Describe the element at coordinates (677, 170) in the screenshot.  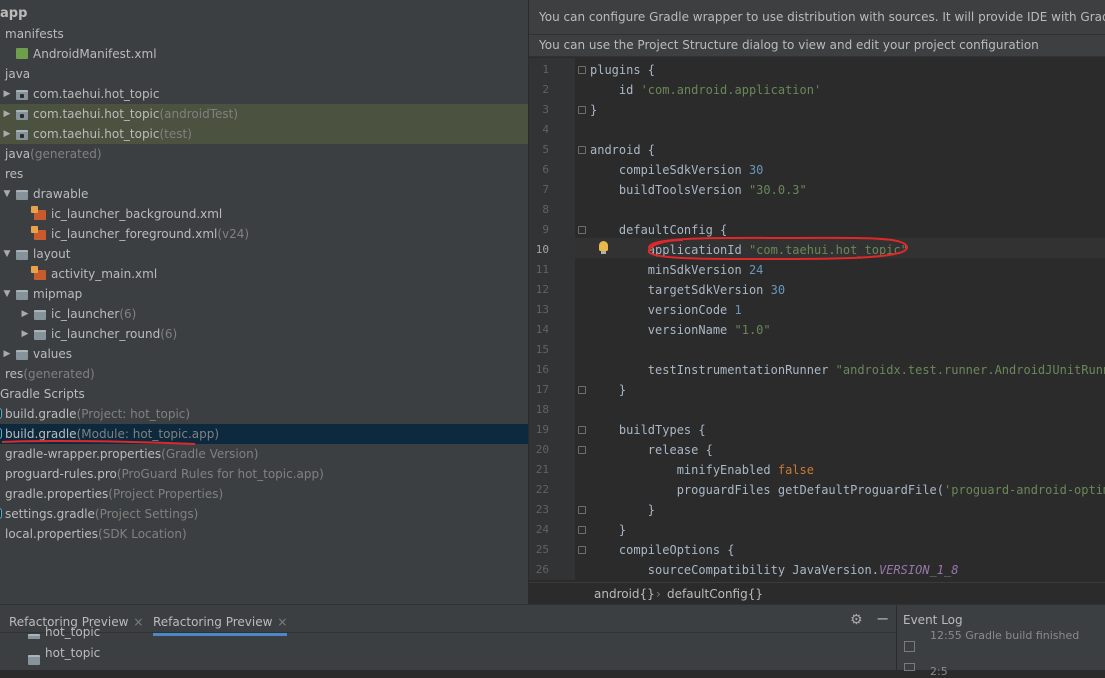
I see `code-line: compileSdkVersion 30` at that location.